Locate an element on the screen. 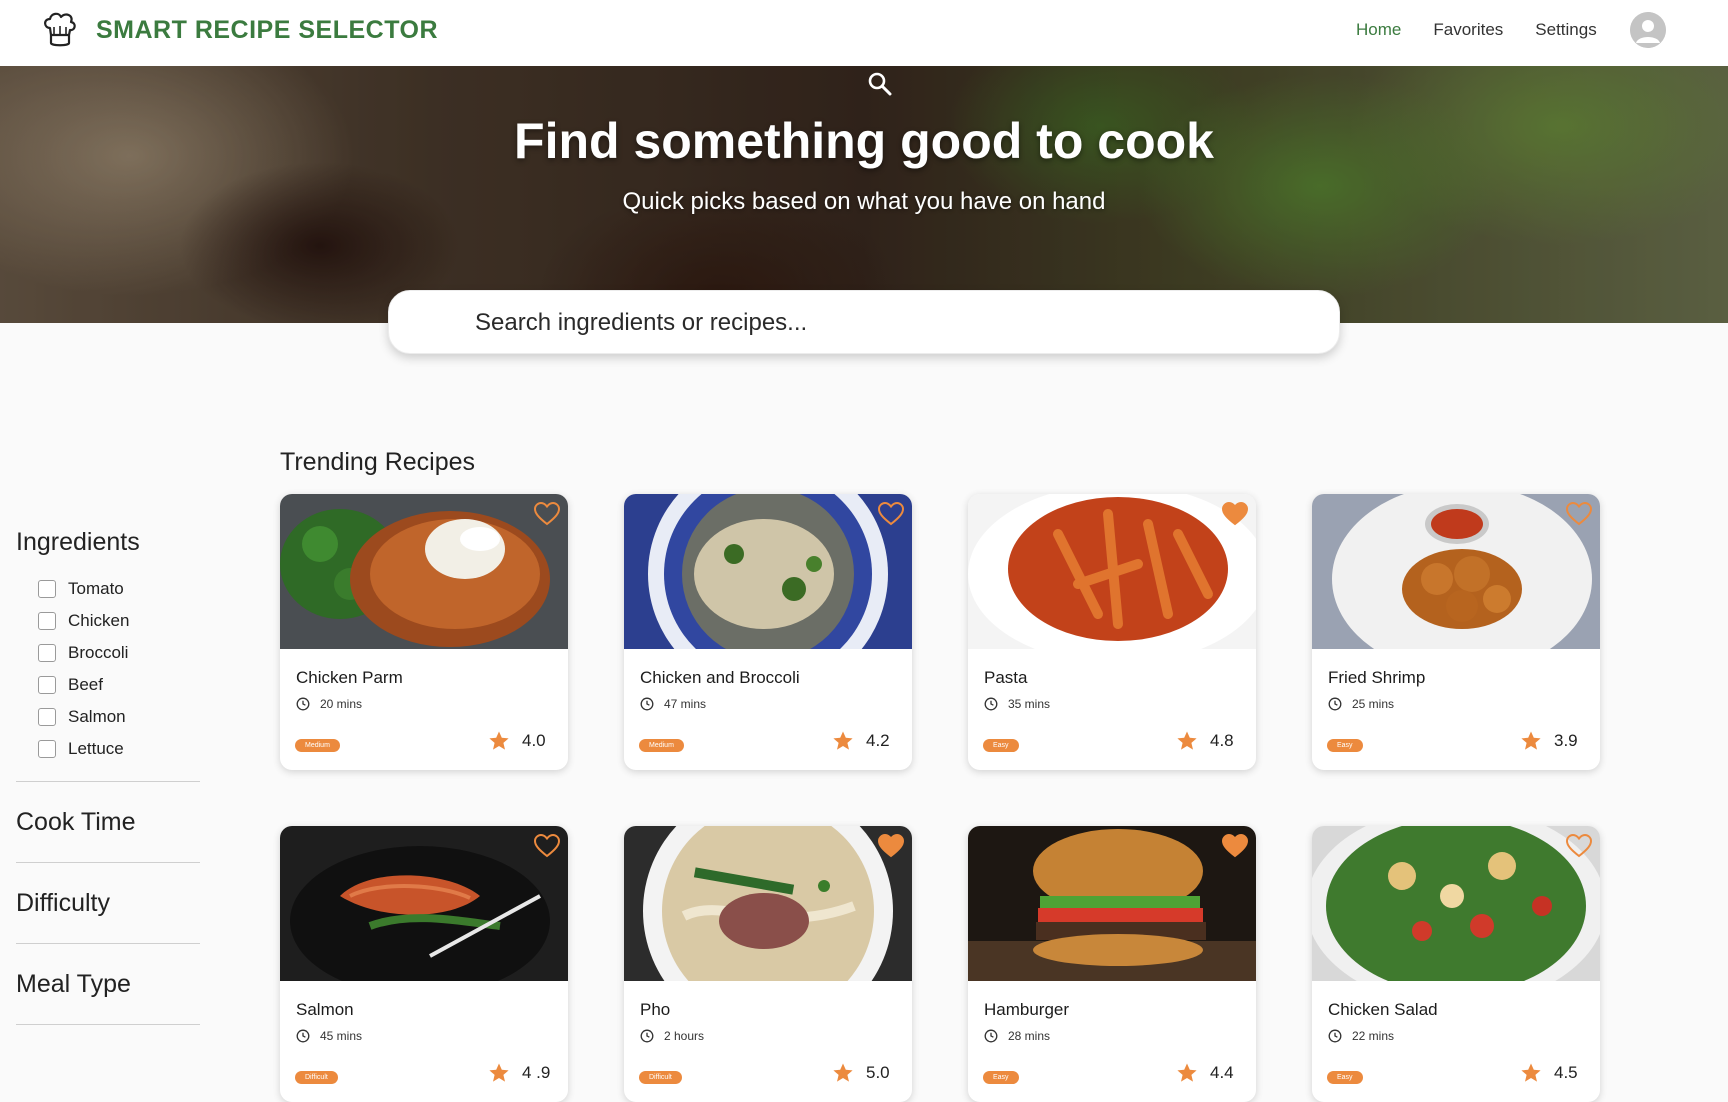 Image resolution: width=1728 pixels, height=1102 pixels. recipe-card: Hamburger 28 mins Easy 4.4 is located at coordinates (1112, 964).